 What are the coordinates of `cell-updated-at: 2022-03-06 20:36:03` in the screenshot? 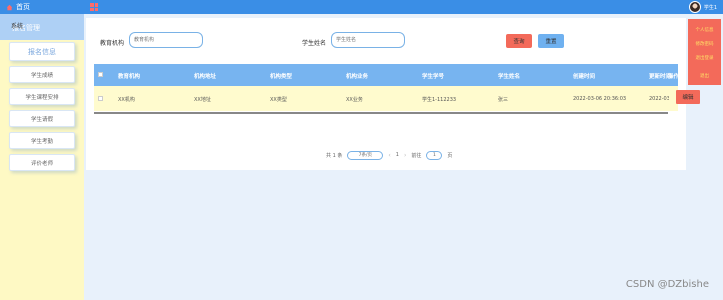 It's located at (659, 99).